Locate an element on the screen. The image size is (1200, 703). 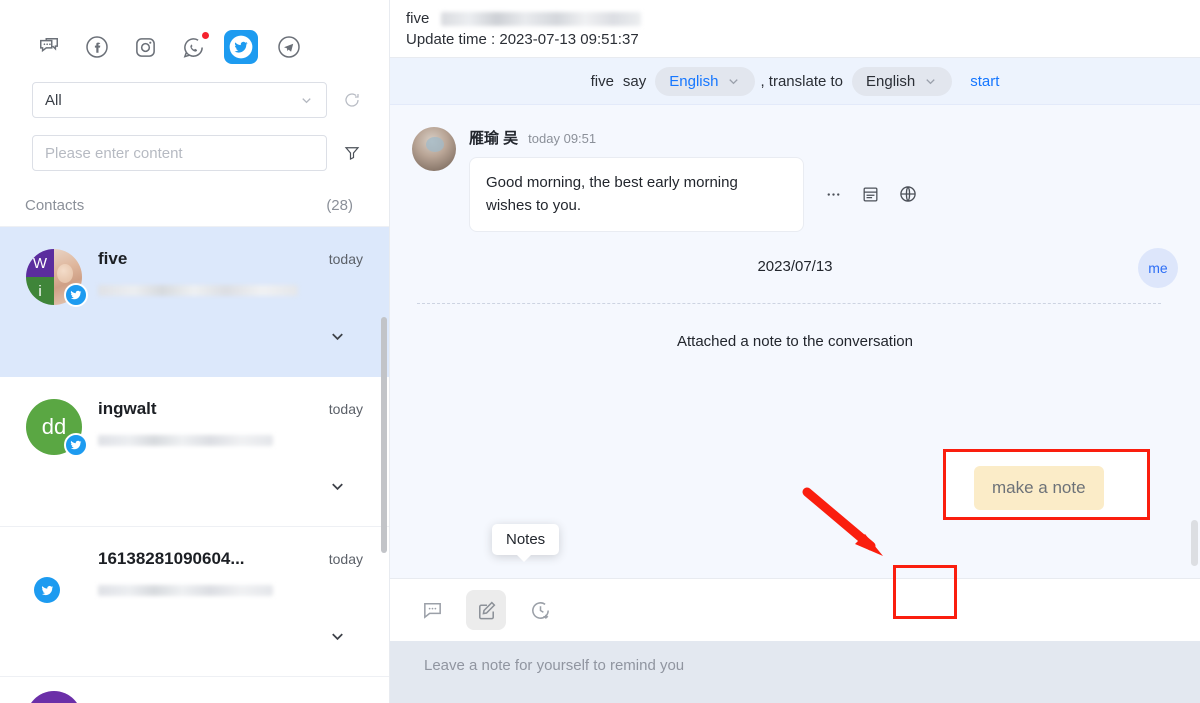
search-row is located at coordinates (194, 153).